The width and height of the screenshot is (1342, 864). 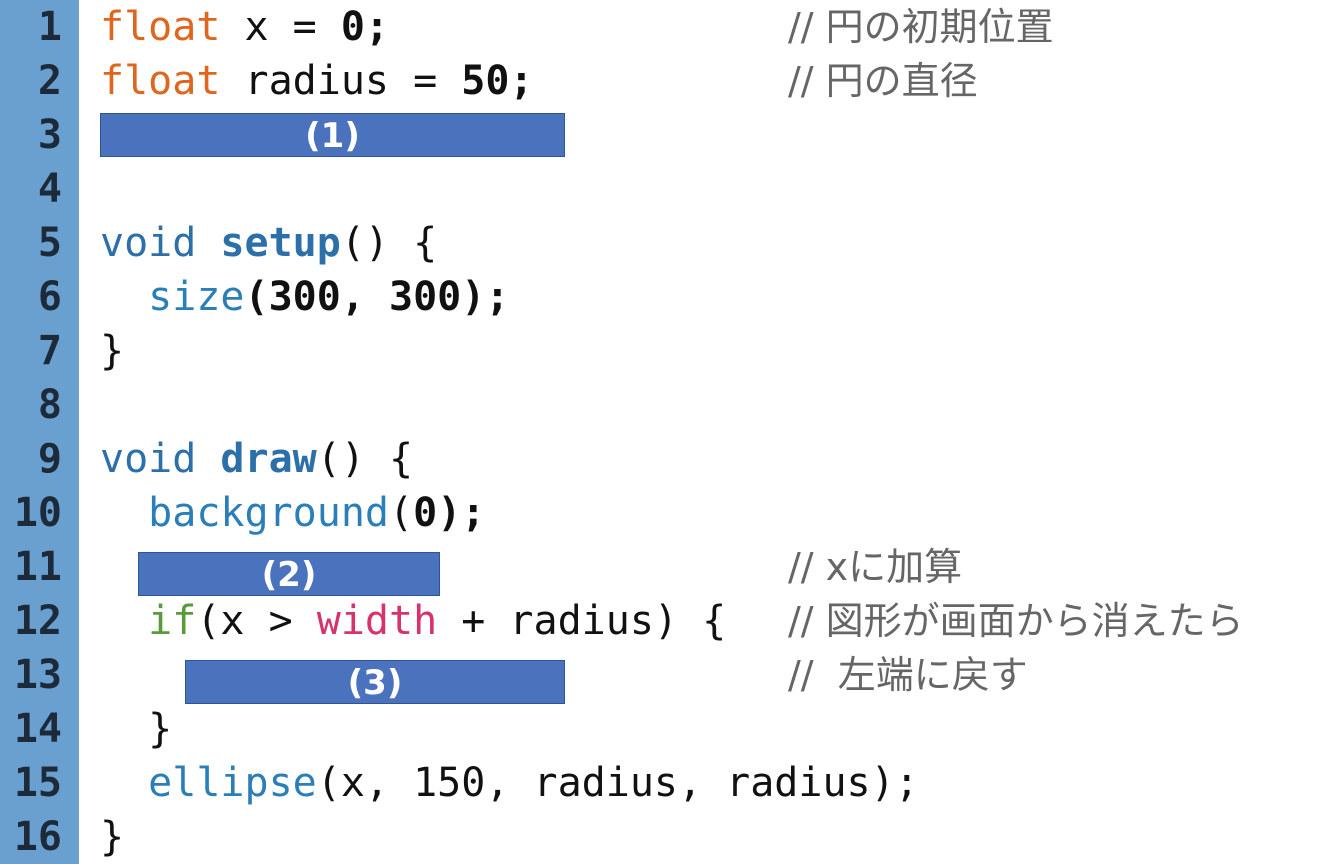 I want to click on line-number: 13, so click(x=37, y=675).